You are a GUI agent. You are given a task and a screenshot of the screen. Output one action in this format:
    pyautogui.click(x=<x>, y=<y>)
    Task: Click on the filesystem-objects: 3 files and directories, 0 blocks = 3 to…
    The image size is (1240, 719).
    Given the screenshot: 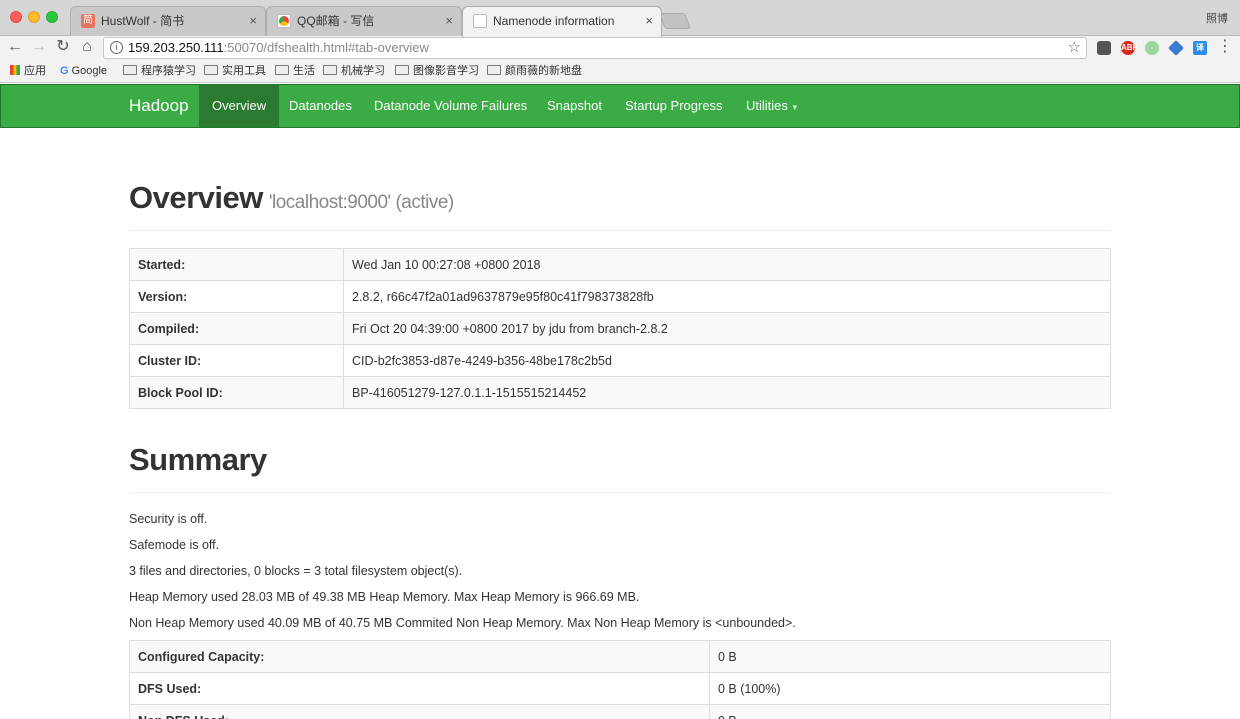 What is the action you would take?
    pyautogui.click(x=296, y=571)
    